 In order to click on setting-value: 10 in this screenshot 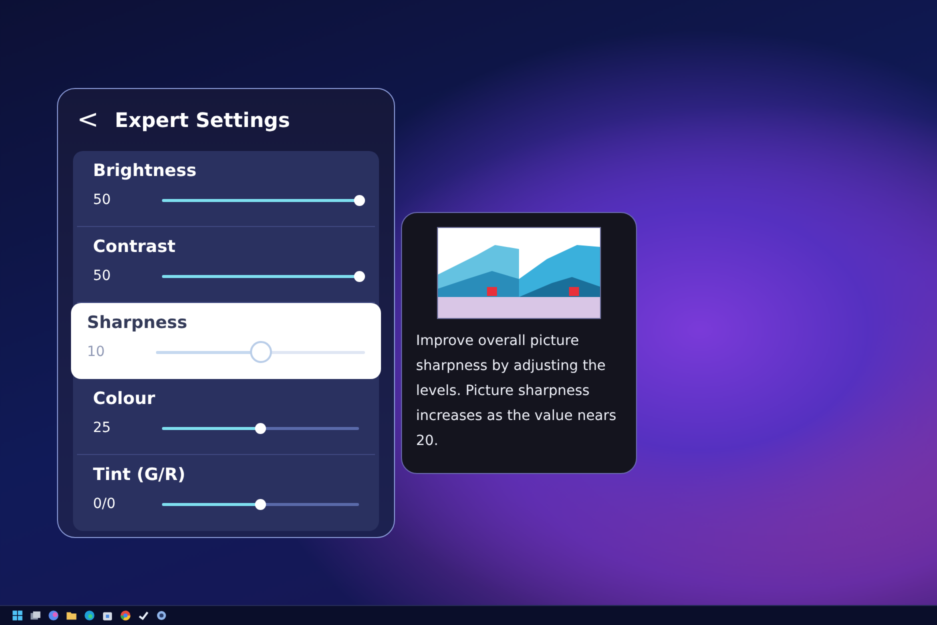, I will do `click(96, 352)`.